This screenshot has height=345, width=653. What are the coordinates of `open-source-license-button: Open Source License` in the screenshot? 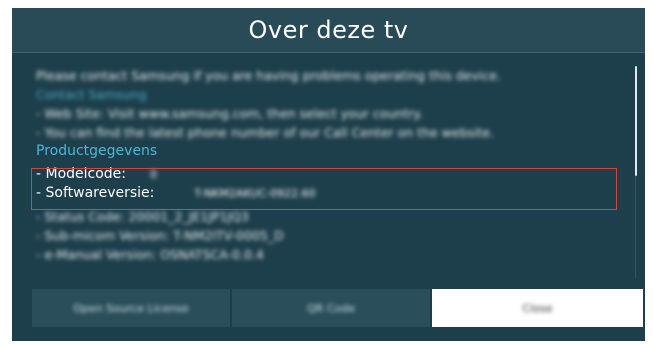 It's located at (131, 308).